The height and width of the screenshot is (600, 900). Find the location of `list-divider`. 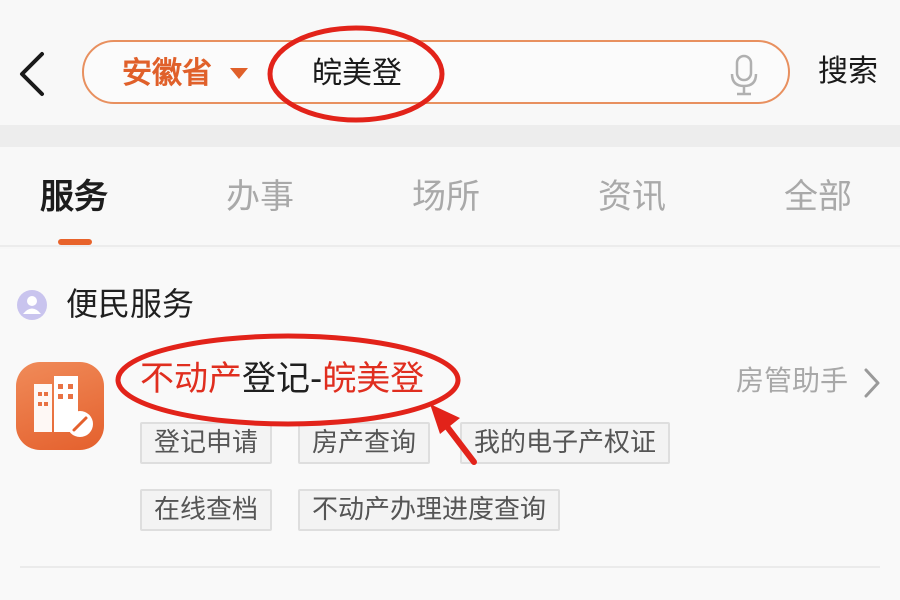

list-divider is located at coordinates (450, 567).